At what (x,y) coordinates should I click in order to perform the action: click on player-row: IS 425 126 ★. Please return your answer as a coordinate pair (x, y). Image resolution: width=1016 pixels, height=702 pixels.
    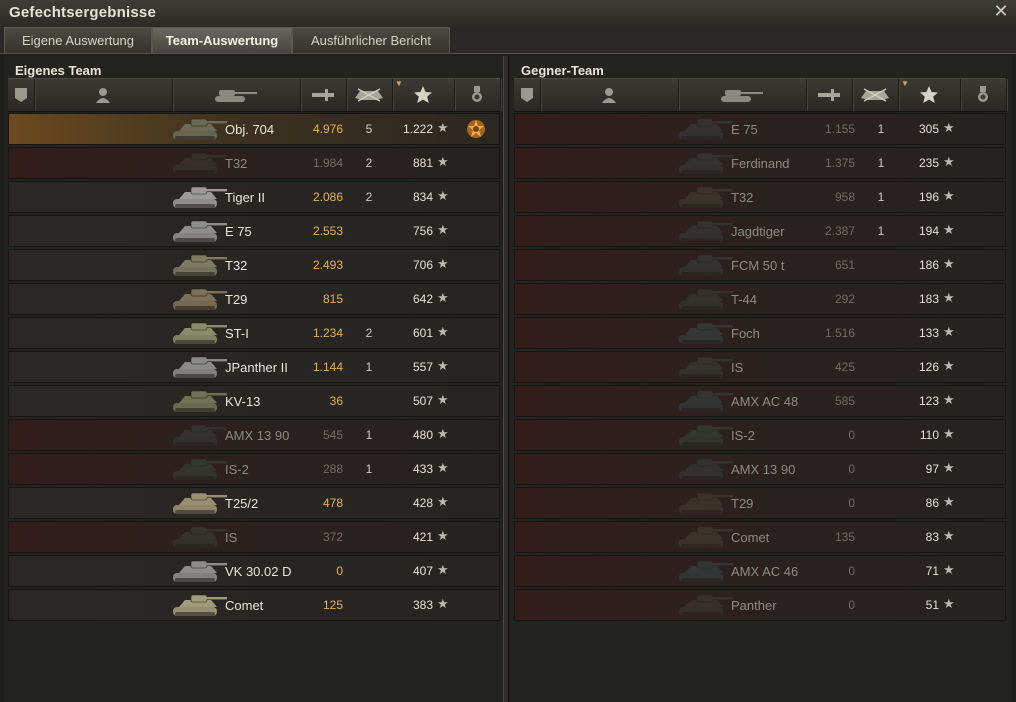
    Looking at the image, I should click on (760, 367).